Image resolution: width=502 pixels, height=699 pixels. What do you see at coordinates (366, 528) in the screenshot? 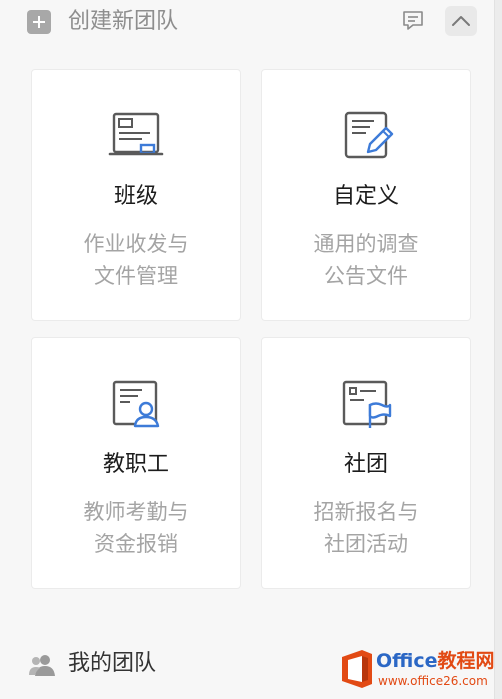
I see `card-description: 招新报名与 社团活动` at bounding box center [366, 528].